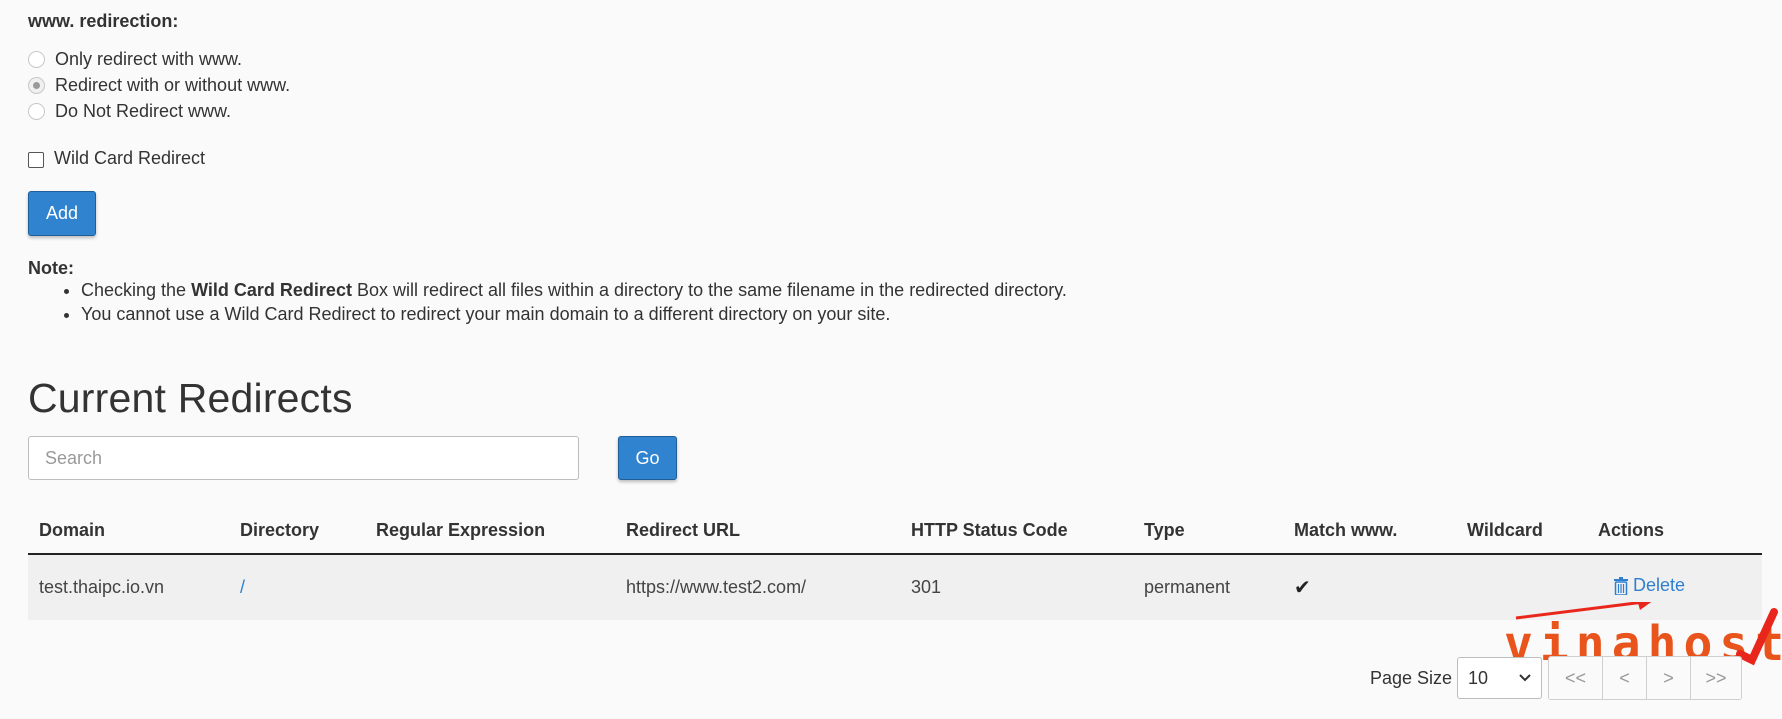 The image size is (1782, 719). I want to click on radio-label: Only redirect with www., so click(149, 59).